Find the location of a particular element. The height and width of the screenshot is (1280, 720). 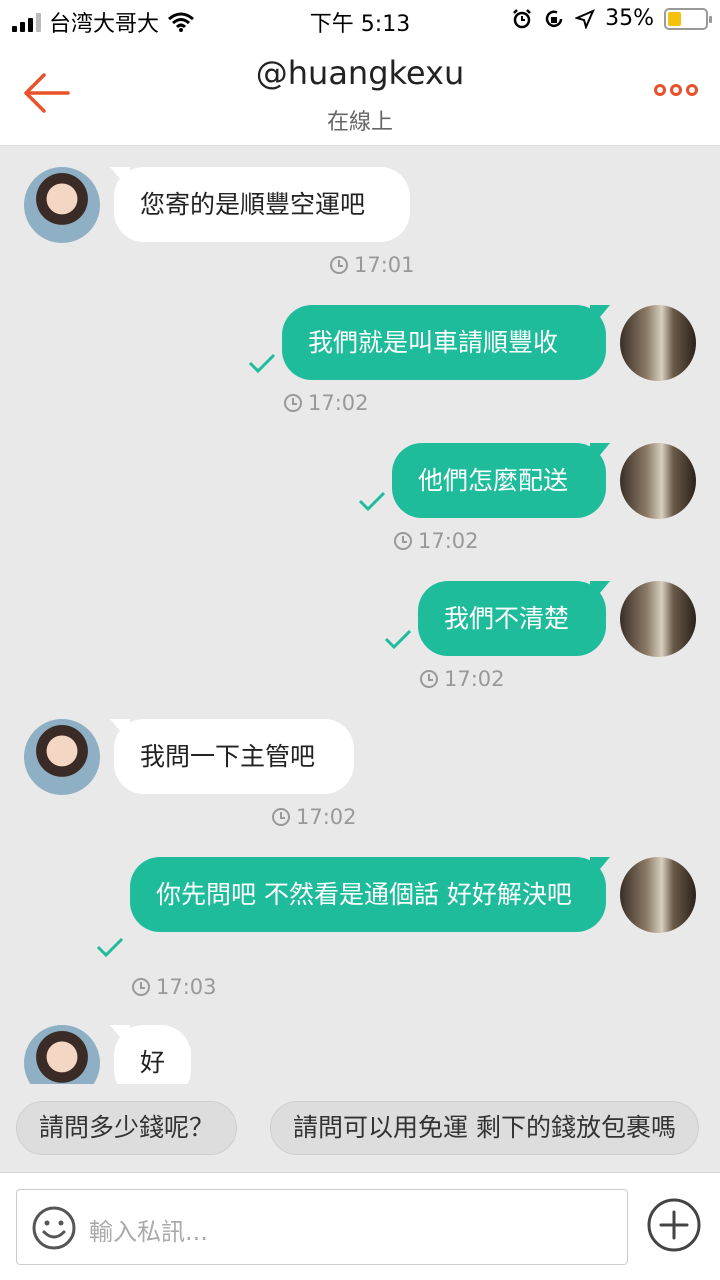

message-timestamp: 17:03 is located at coordinates (174, 987).